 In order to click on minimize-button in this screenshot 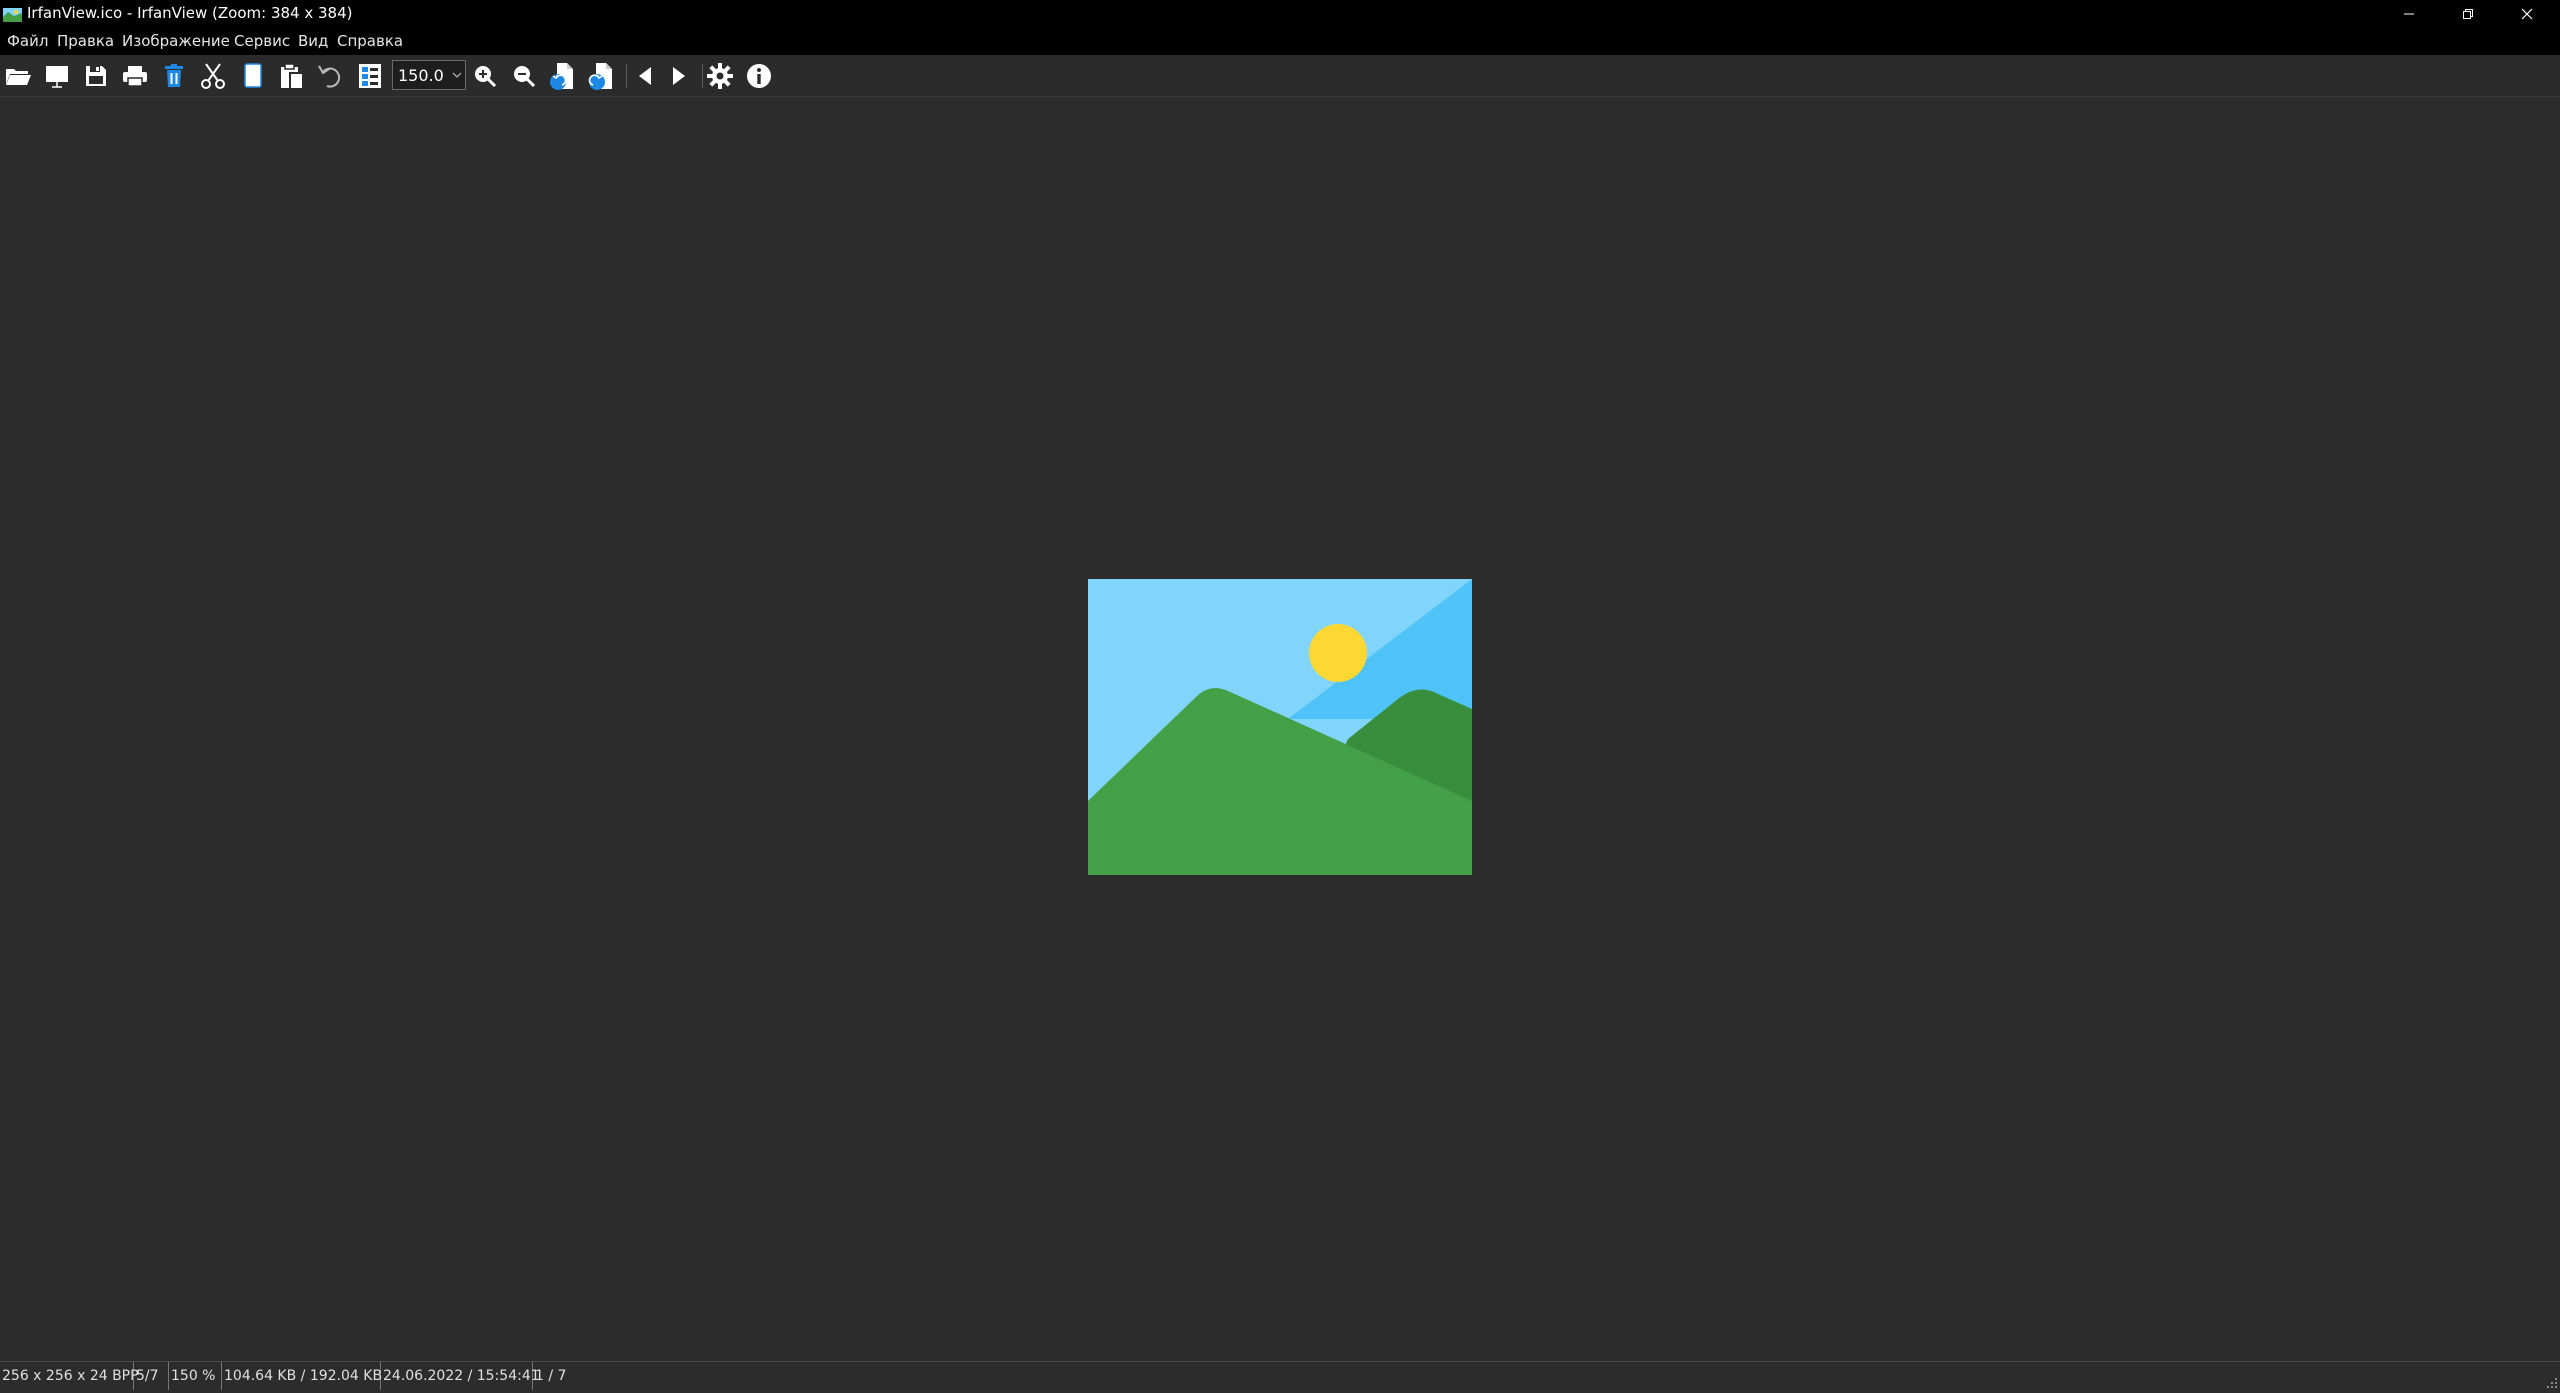, I will do `click(2409, 13)`.